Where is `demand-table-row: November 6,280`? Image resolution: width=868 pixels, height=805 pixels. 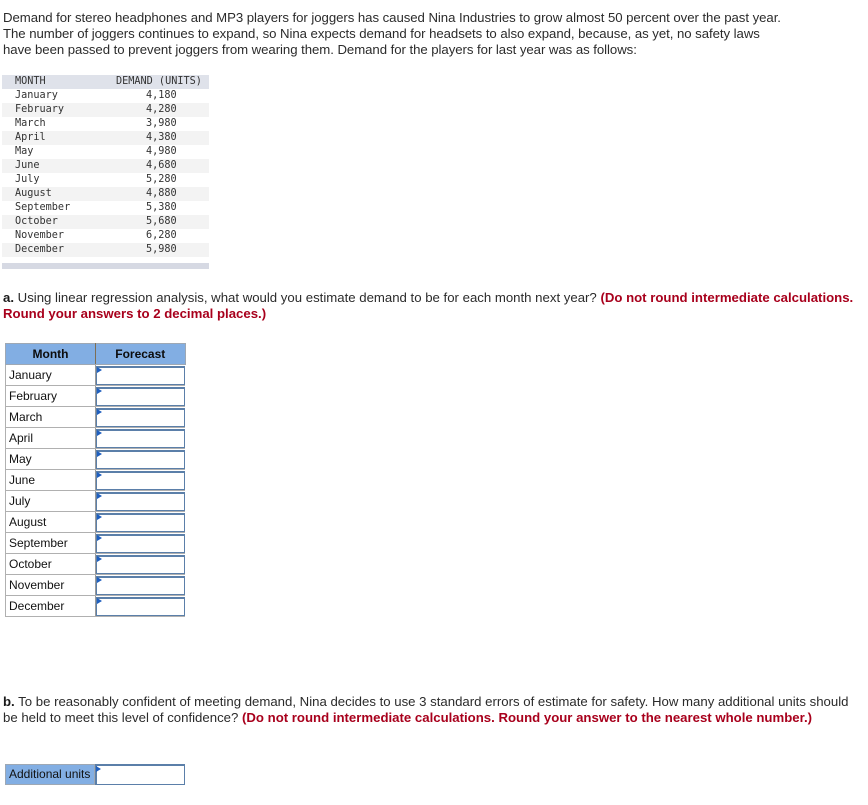
demand-table-row: November 6,280 is located at coordinates (105, 236).